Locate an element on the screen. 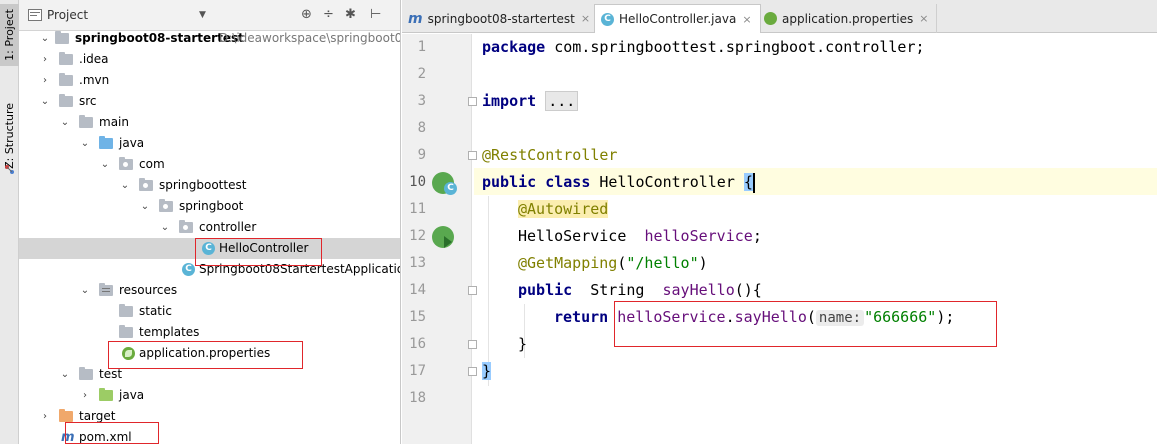 Image resolution: width=1157 pixels, height=444 pixels. tab-application-properties: application.properties × is located at coordinates (848, 18).